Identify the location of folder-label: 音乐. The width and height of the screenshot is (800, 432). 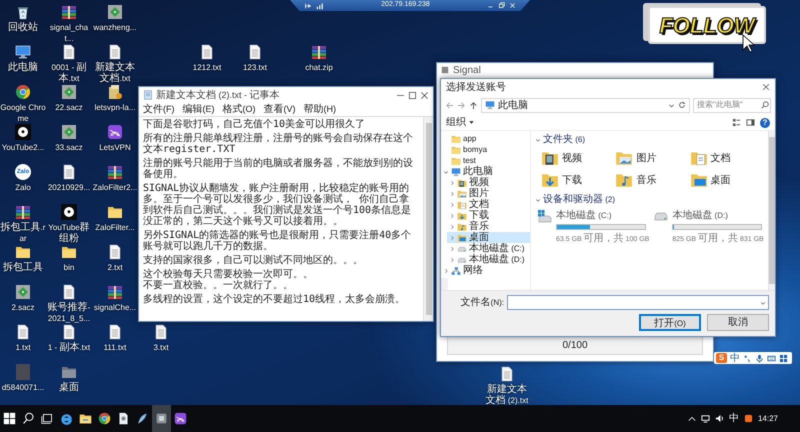
(646, 180).